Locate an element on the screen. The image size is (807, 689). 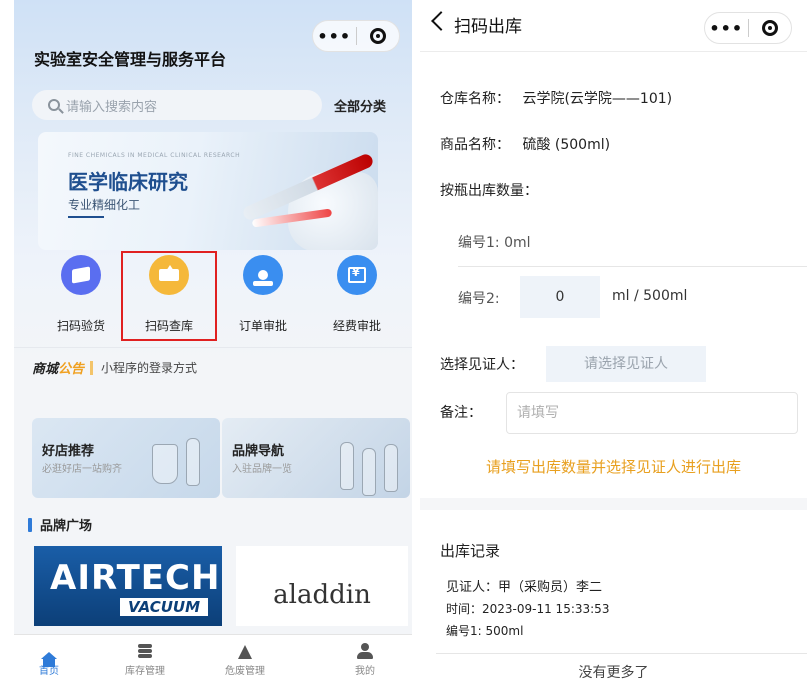
announcement-tag: 公告 is located at coordinates (71, 369).